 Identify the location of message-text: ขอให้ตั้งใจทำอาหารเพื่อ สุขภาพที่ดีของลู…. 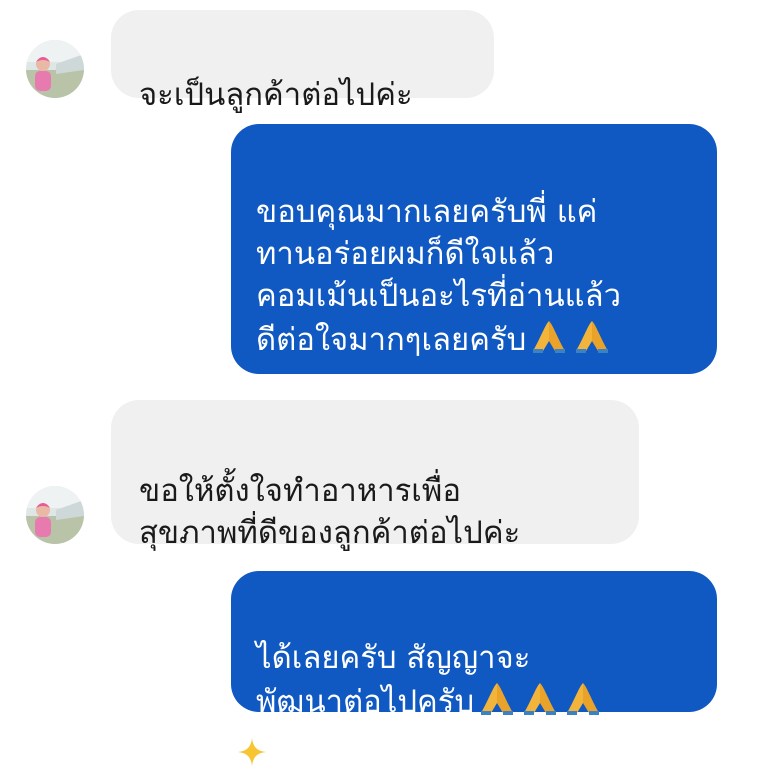
(330, 512).